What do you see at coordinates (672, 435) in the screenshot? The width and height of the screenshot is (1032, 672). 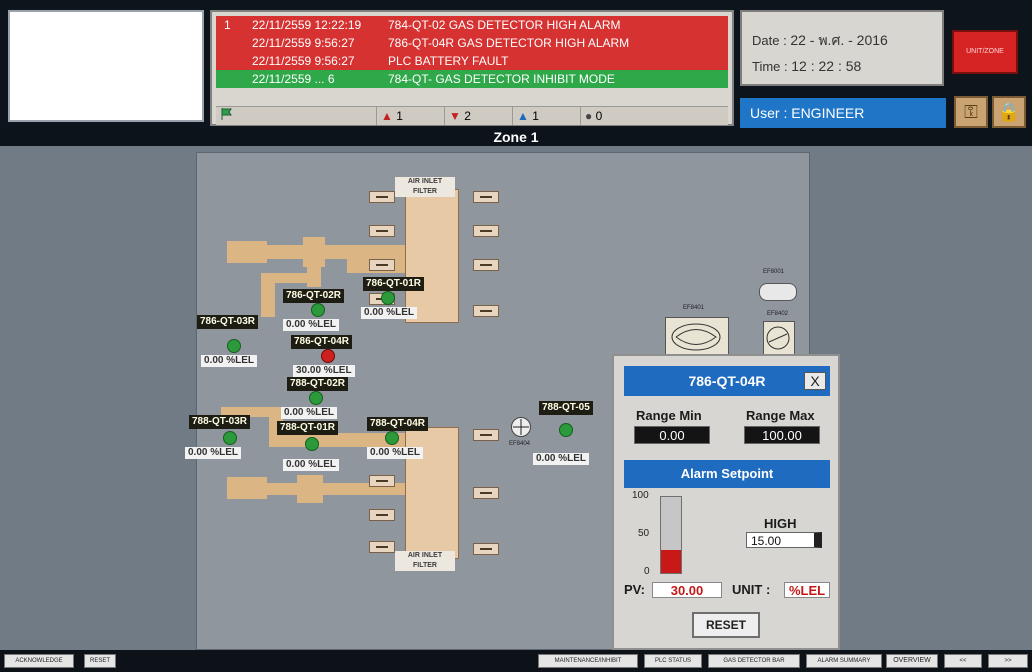 I see `range-min-value: 0.00` at bounding box center [672, 435].